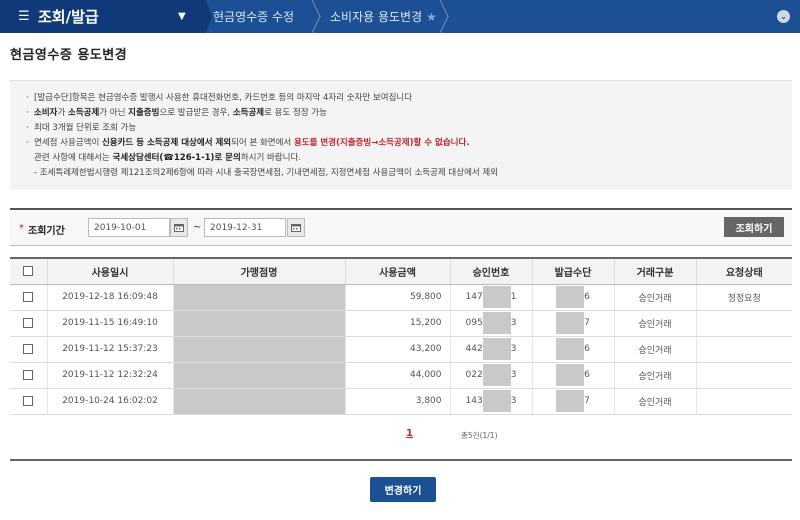 Image resolution: width=800 pixels, height=520 pixels. I want to click on page-number-link: 1, so click(409, 433).